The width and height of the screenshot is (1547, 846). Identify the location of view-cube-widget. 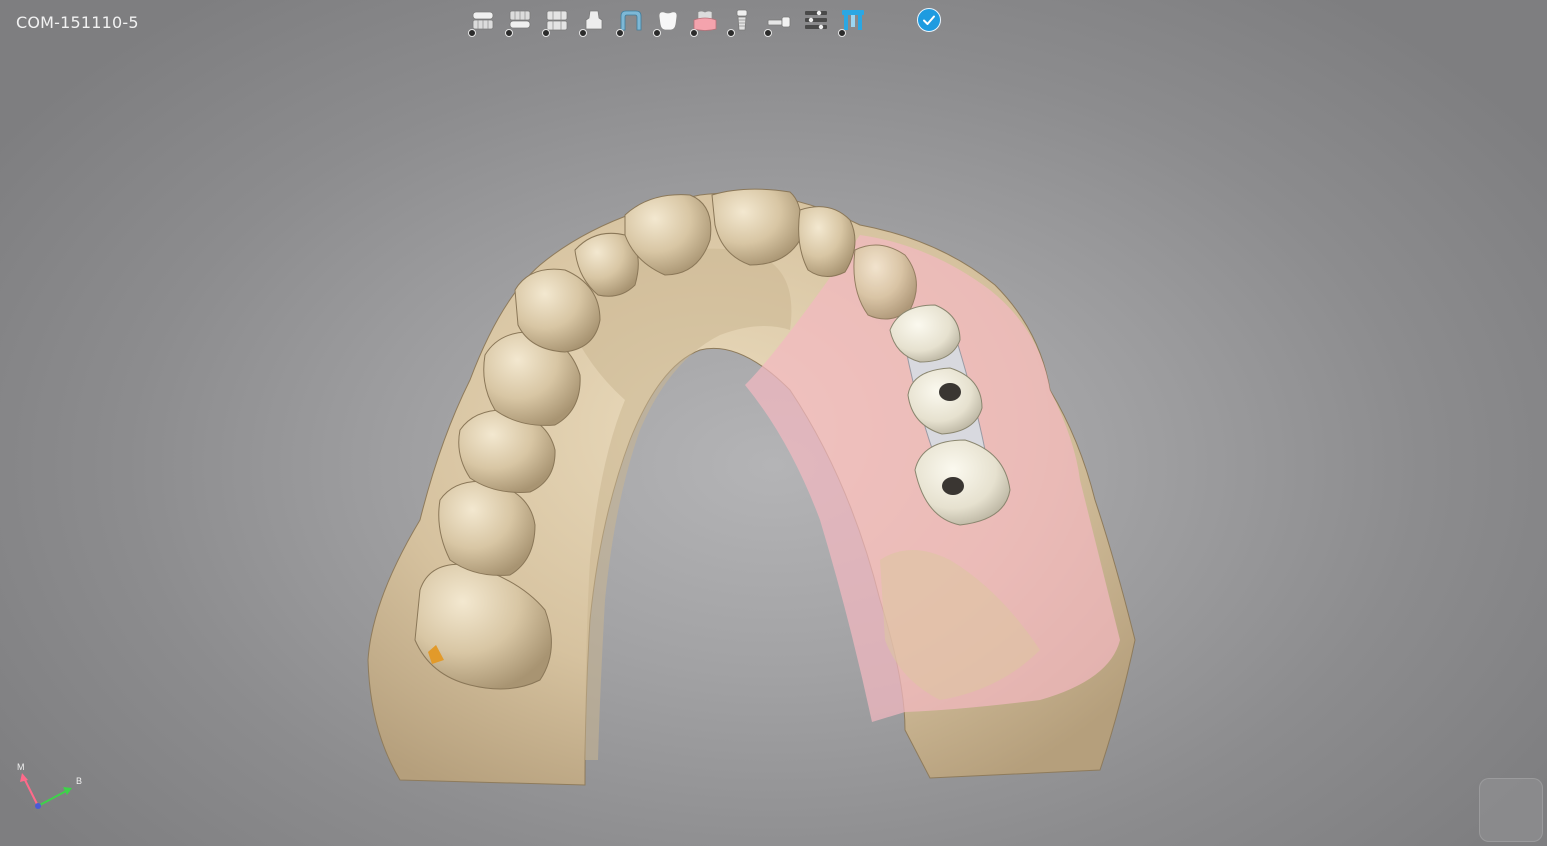
(1511, 810).